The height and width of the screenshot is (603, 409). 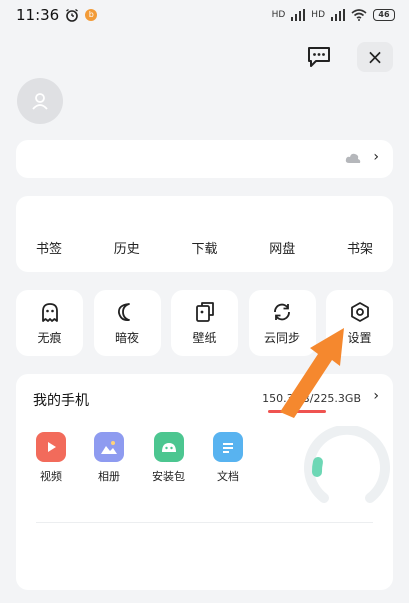 I want to click on shortcut-downloads: 下载, so click(x=204, y=255).